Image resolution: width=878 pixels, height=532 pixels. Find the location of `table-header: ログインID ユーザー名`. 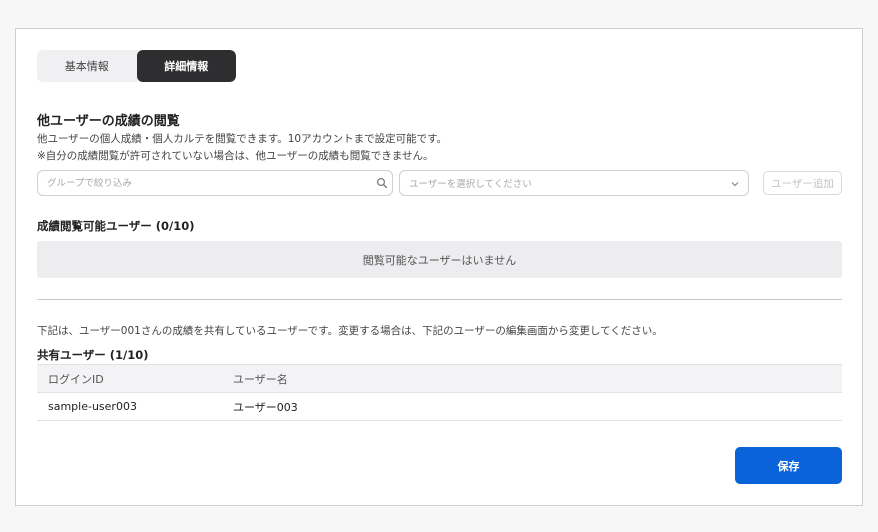

table-header: ログインID ユーザー名 is located at coordinates (439, 378).